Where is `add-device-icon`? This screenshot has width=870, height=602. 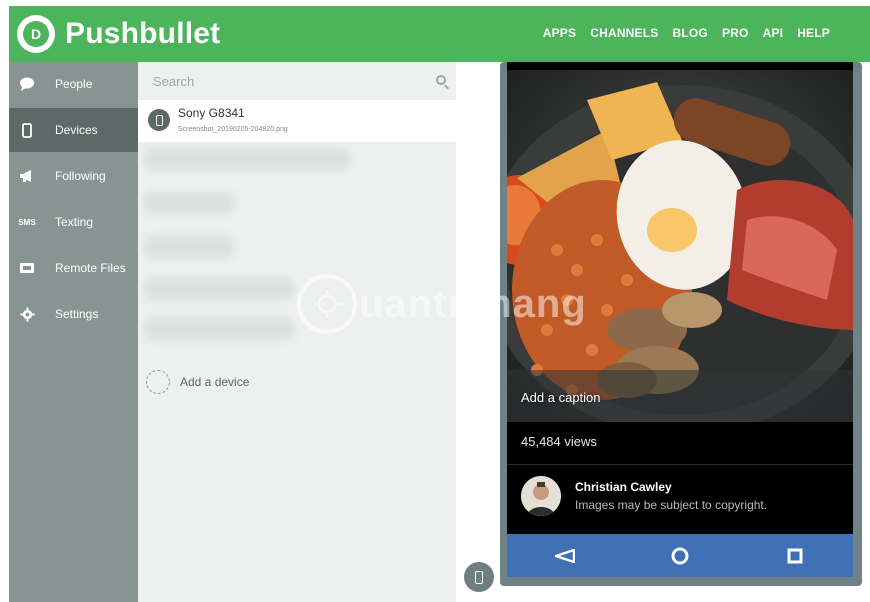 add-device-icon is located at coordinates (158, 382).